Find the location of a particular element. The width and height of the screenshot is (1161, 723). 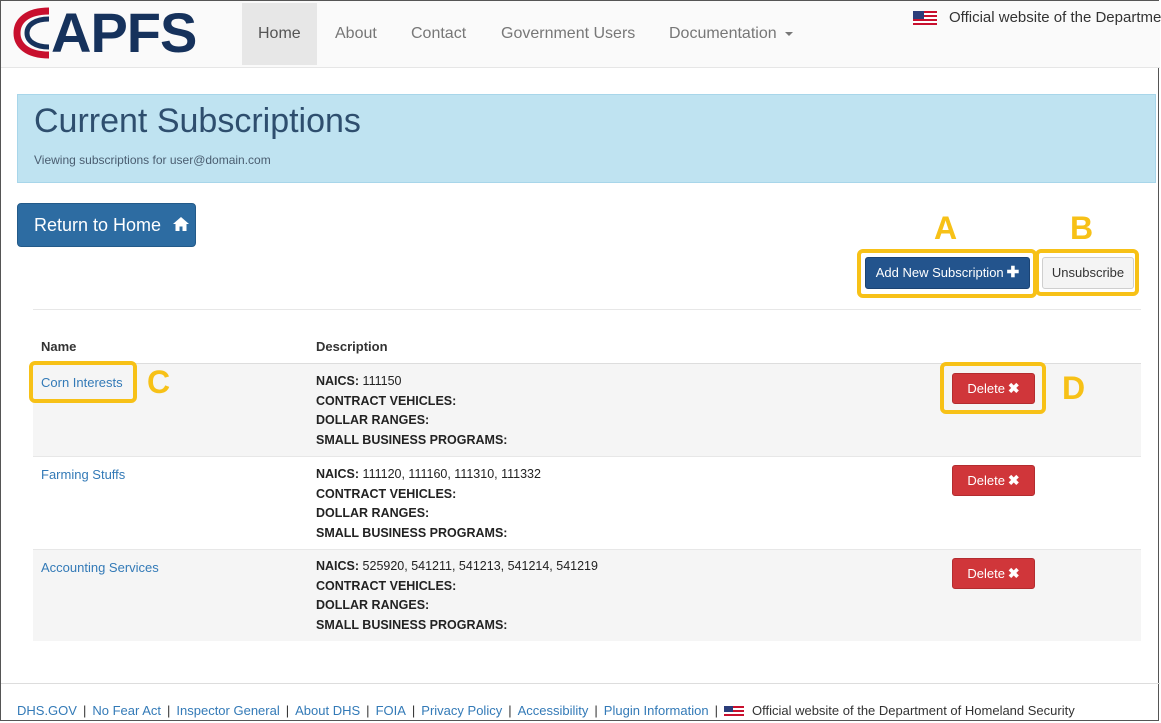

logo-swoosh-icon is located at coordinates (31, 33).